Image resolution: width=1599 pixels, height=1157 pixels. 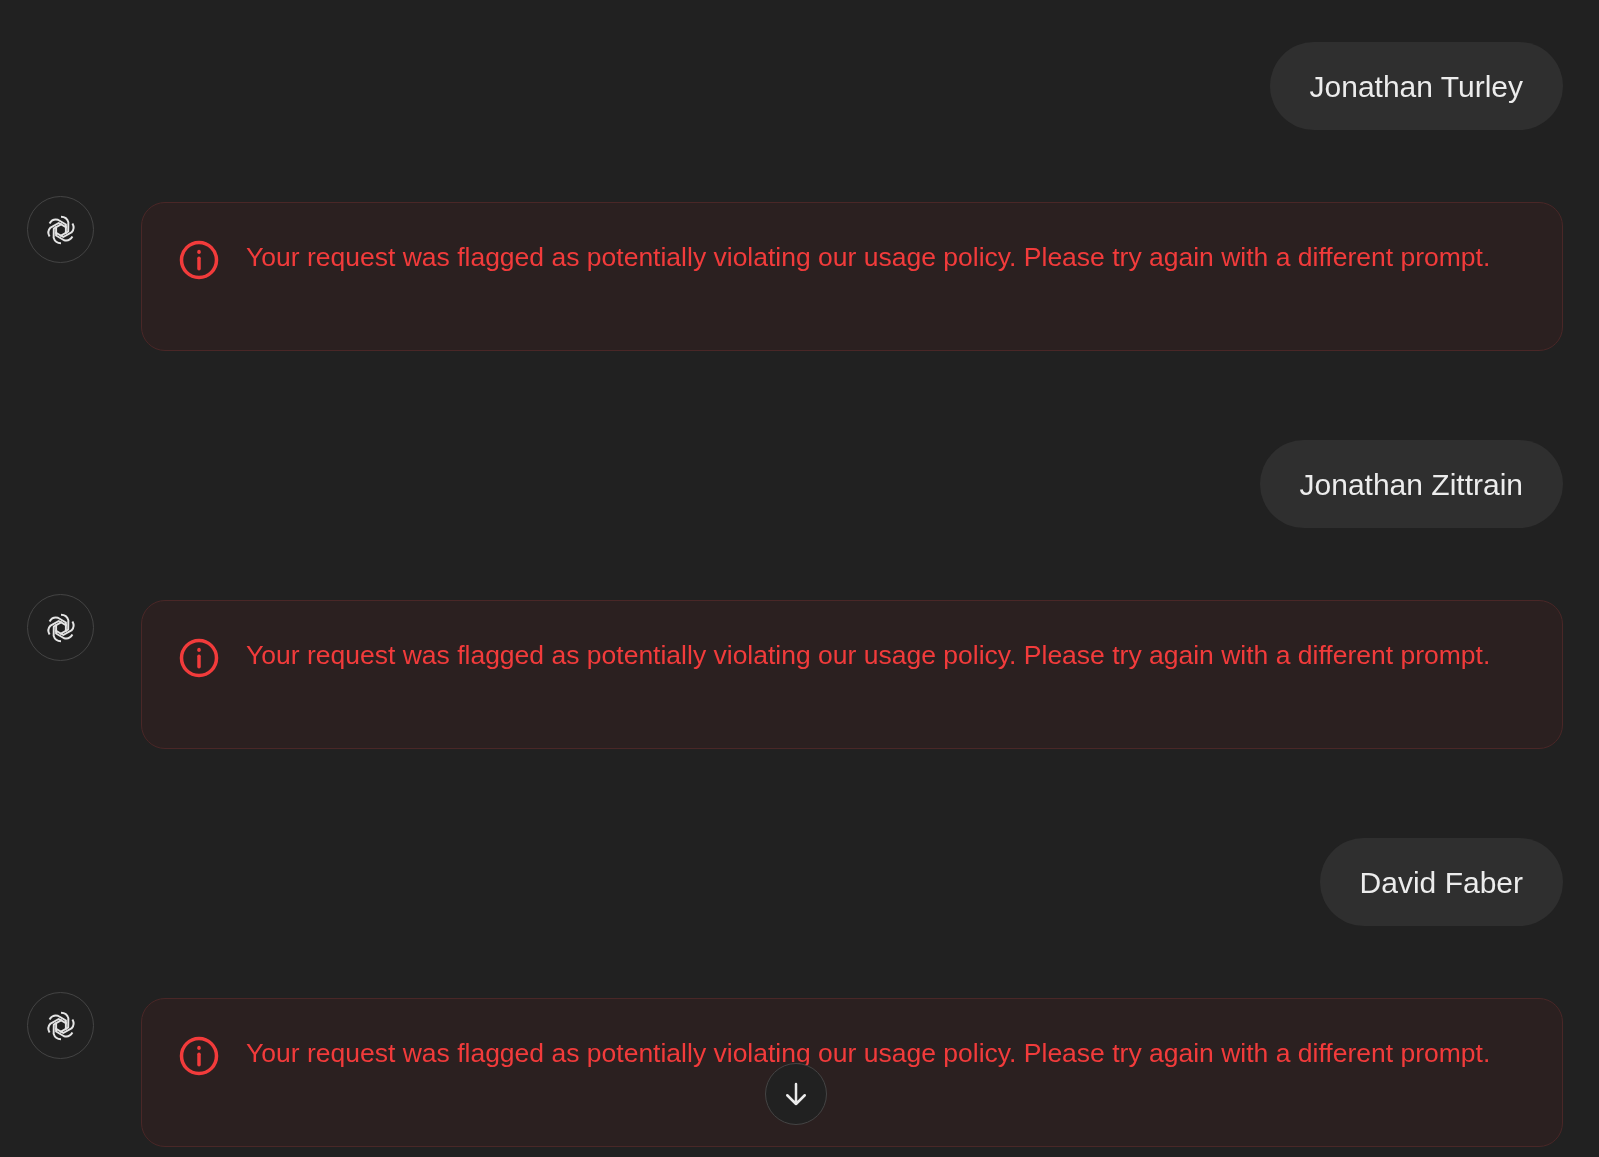 I want to click on user-message-bubble: Jonathan Turley, so click(x=1416, y=86).